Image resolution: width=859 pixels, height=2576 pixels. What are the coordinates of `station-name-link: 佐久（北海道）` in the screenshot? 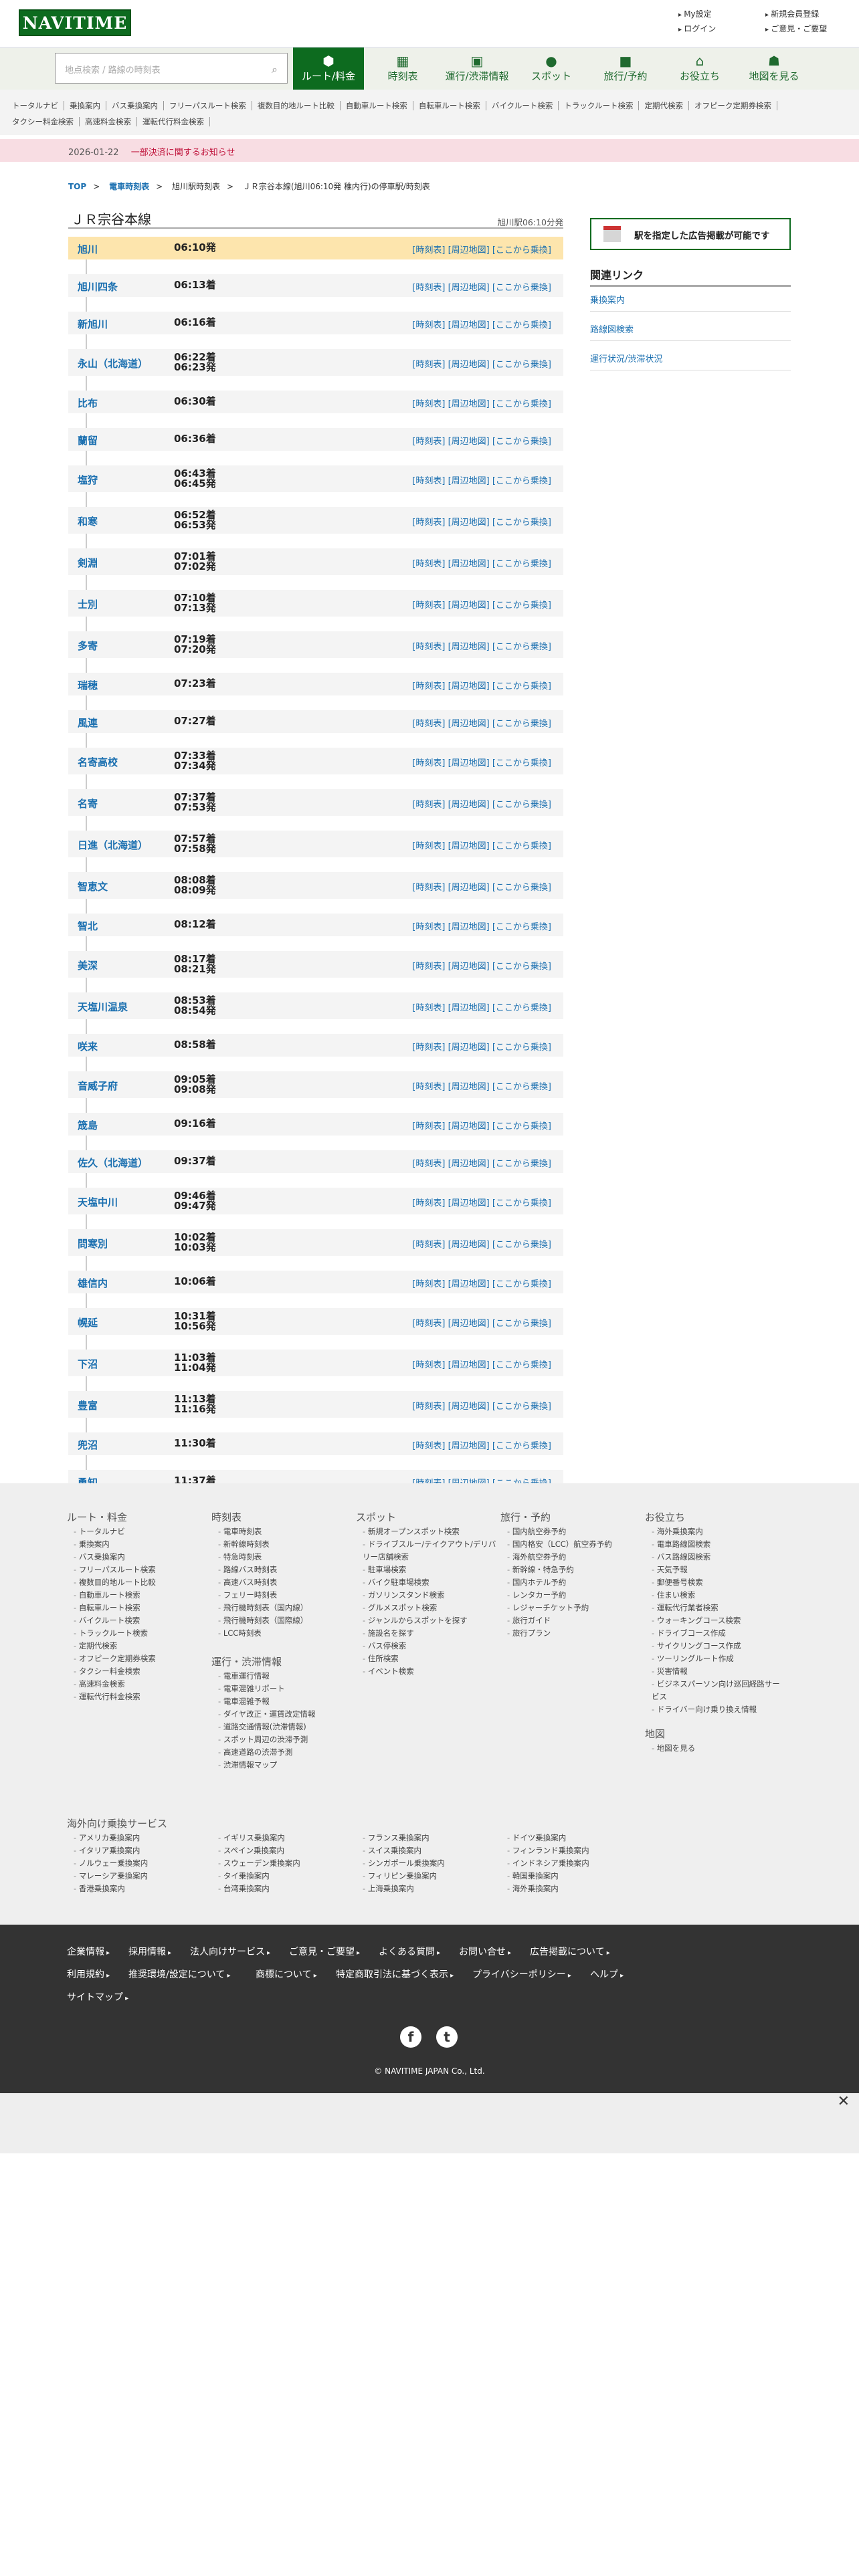 It's located at (113, 1163).